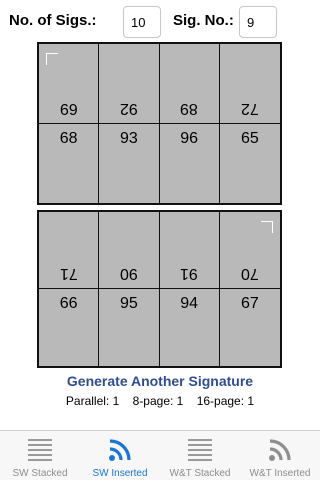 The width and height of the screenshot is (320, 480). What do you see at coordinates (258, 22) in the screenshot?
I see `sig-no-input` at bounding box center [258, 22].